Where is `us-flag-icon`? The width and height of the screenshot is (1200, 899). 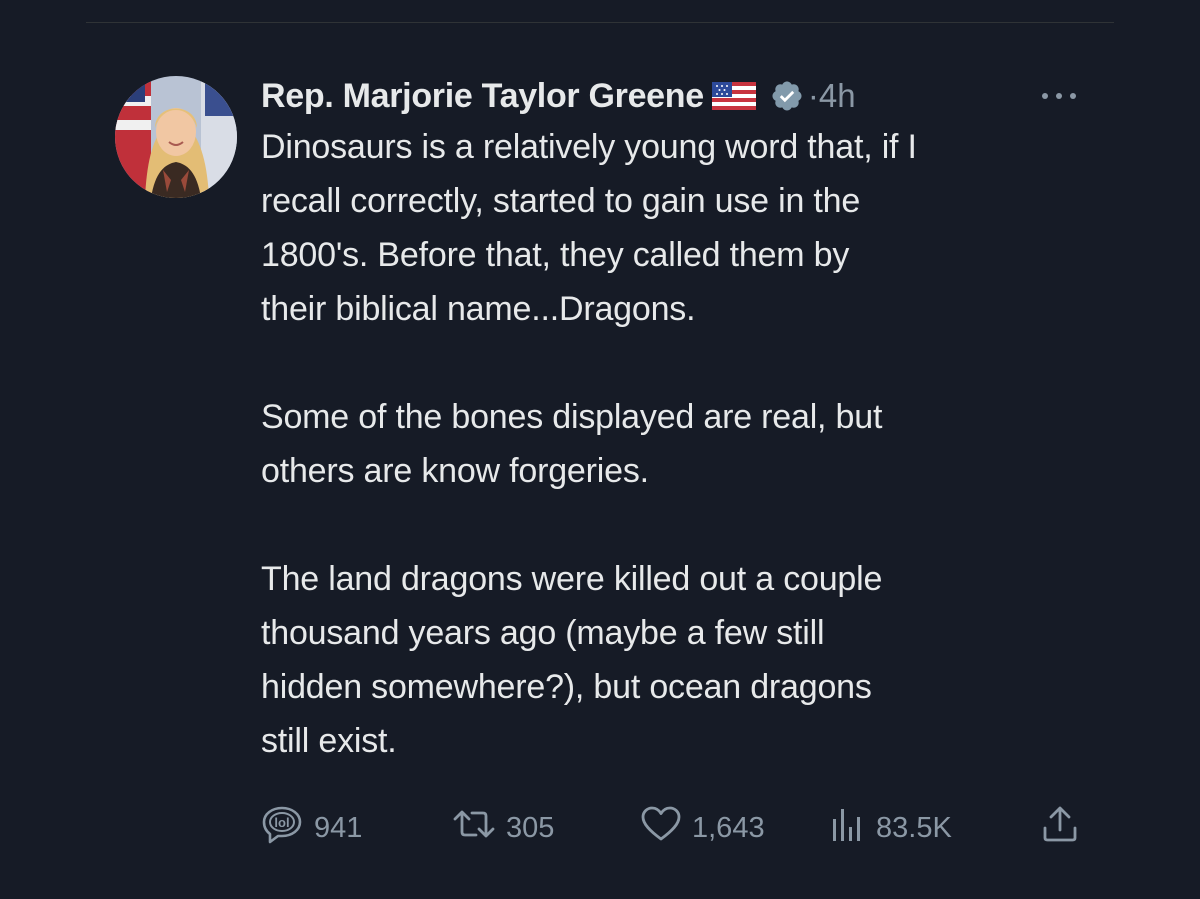 us-flag-icon is located at coordinates (733, 96).